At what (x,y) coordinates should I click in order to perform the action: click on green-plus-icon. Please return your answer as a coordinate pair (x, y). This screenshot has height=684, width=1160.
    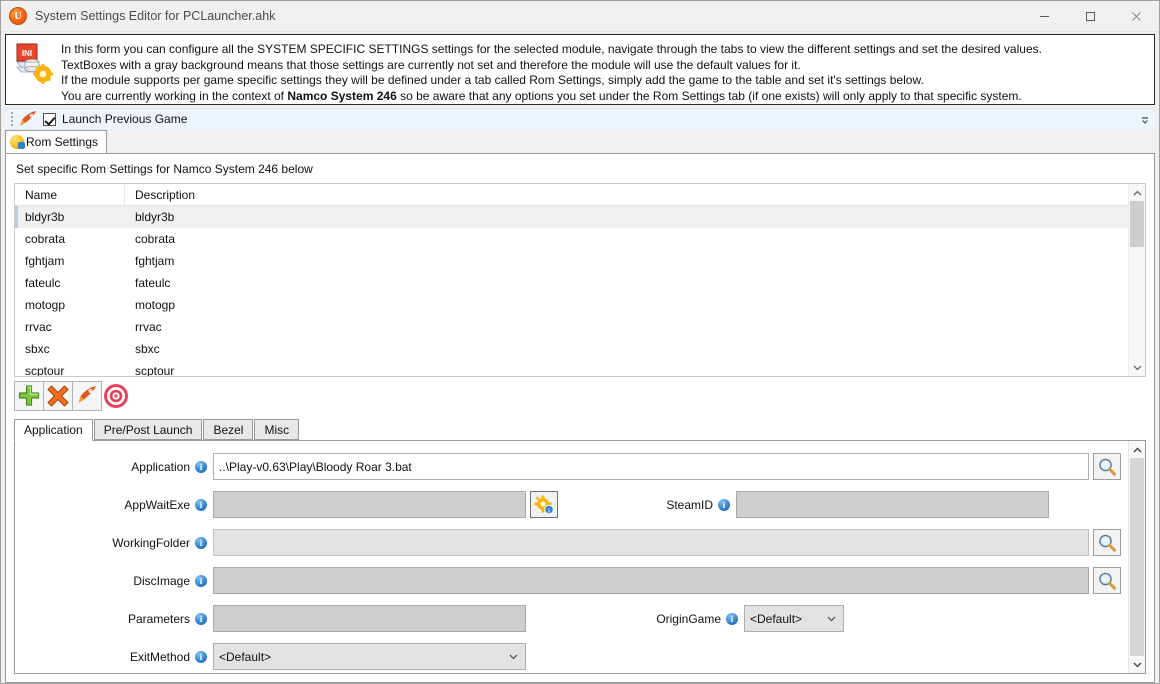
    Looking at the image, I should click on (29, 396).